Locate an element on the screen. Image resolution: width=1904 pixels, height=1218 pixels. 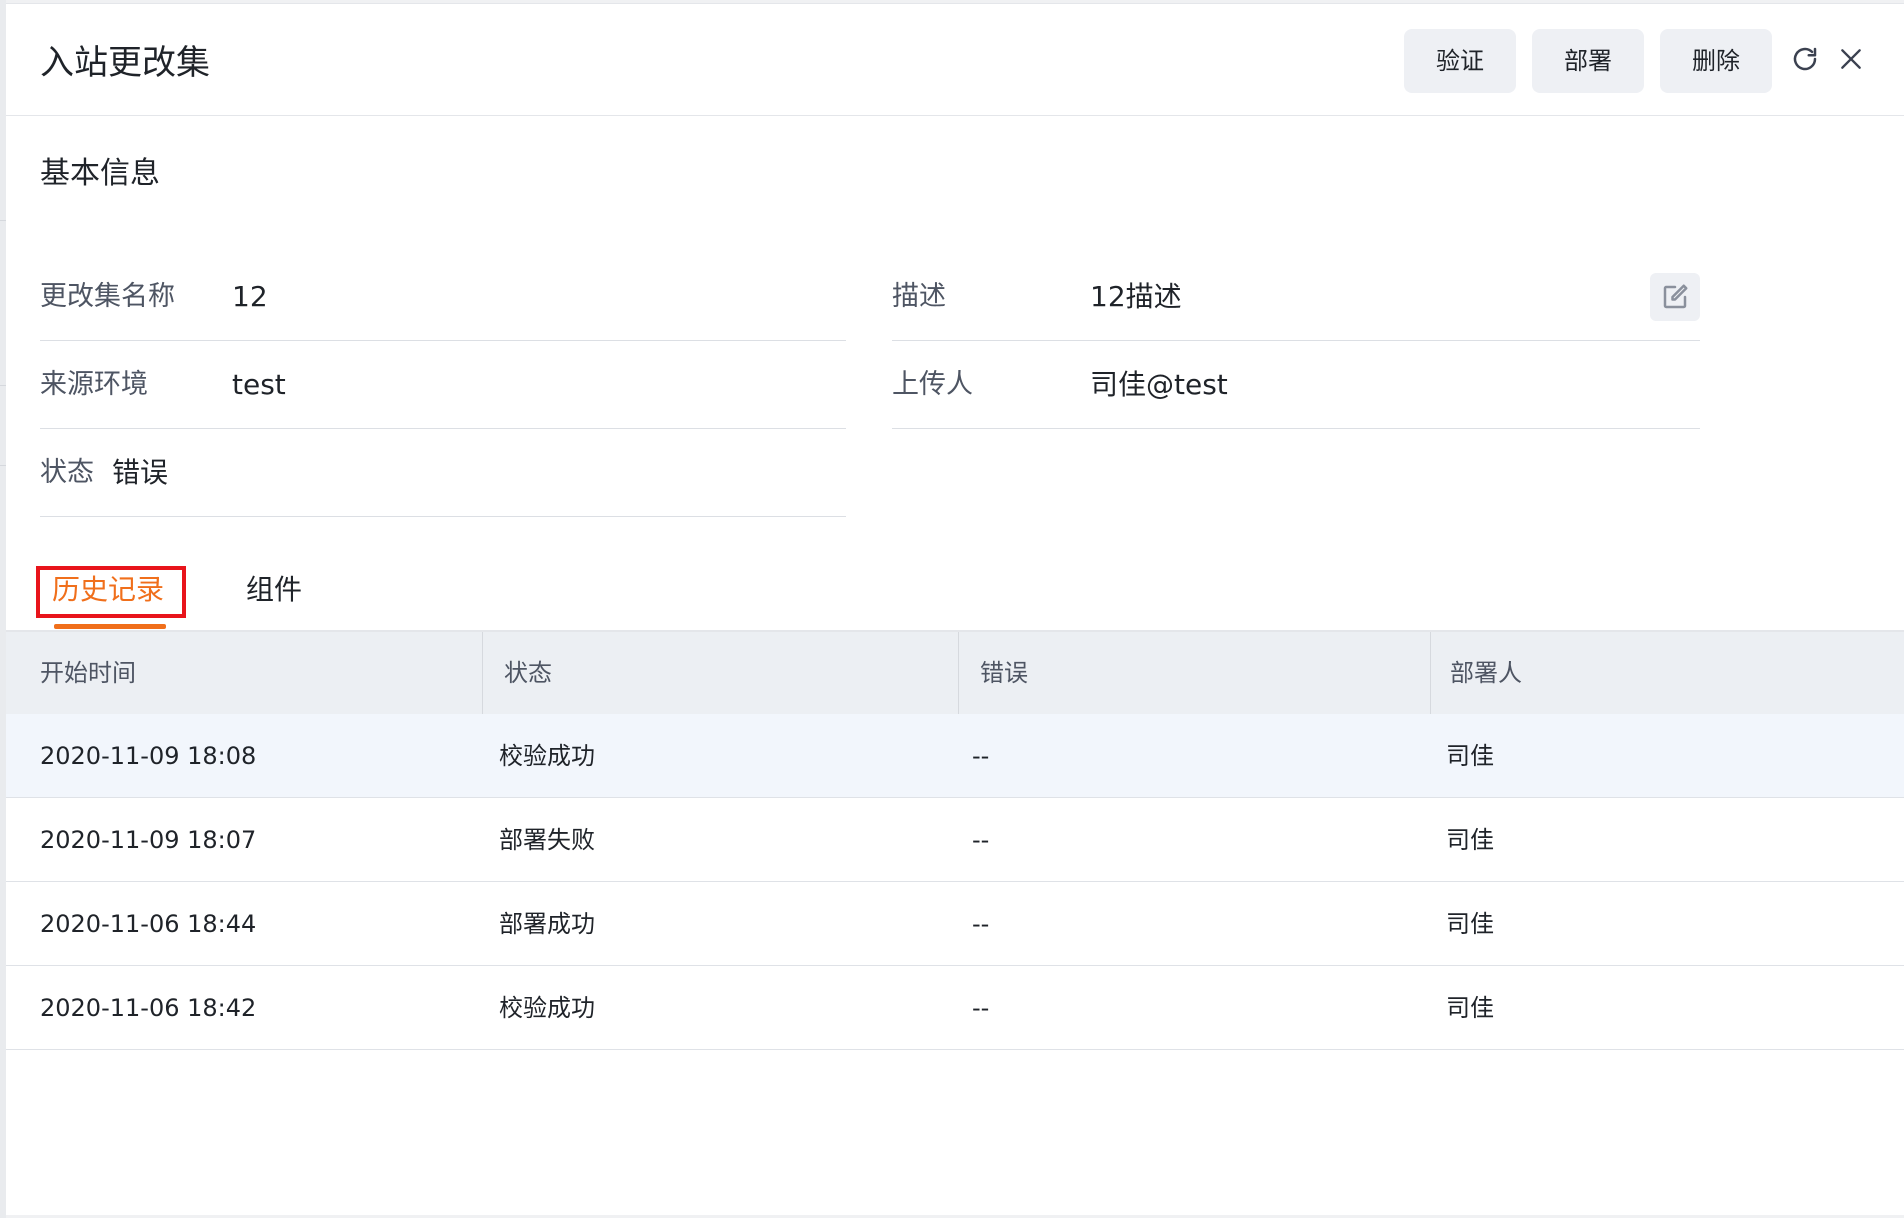
table-row: 2020-11-09 18:07 部署失败 -- 司佳 is located at coordinates (955, 840).